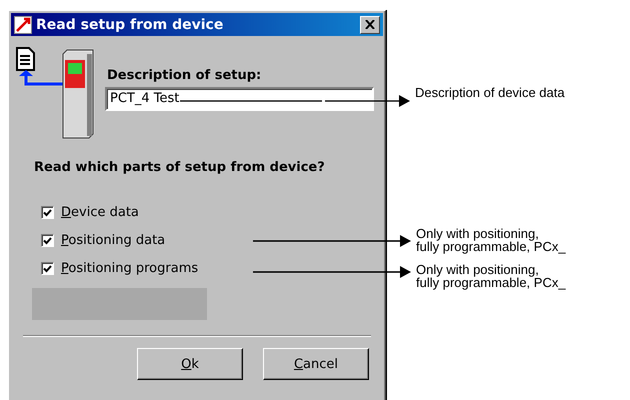  I want to click on option-checkbox: Device data, so click(90, 212).